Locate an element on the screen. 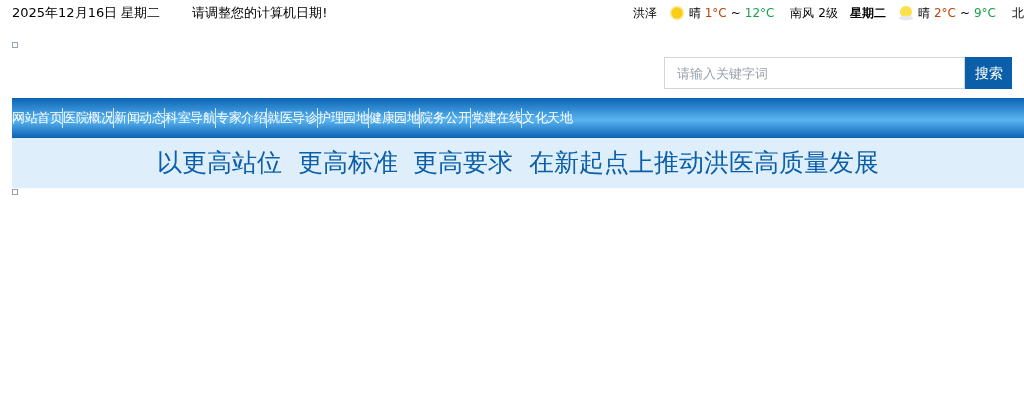 The height and width of the screenshot is (400, 1024). wind-text: 北 is located at coordinates (1018, 13).